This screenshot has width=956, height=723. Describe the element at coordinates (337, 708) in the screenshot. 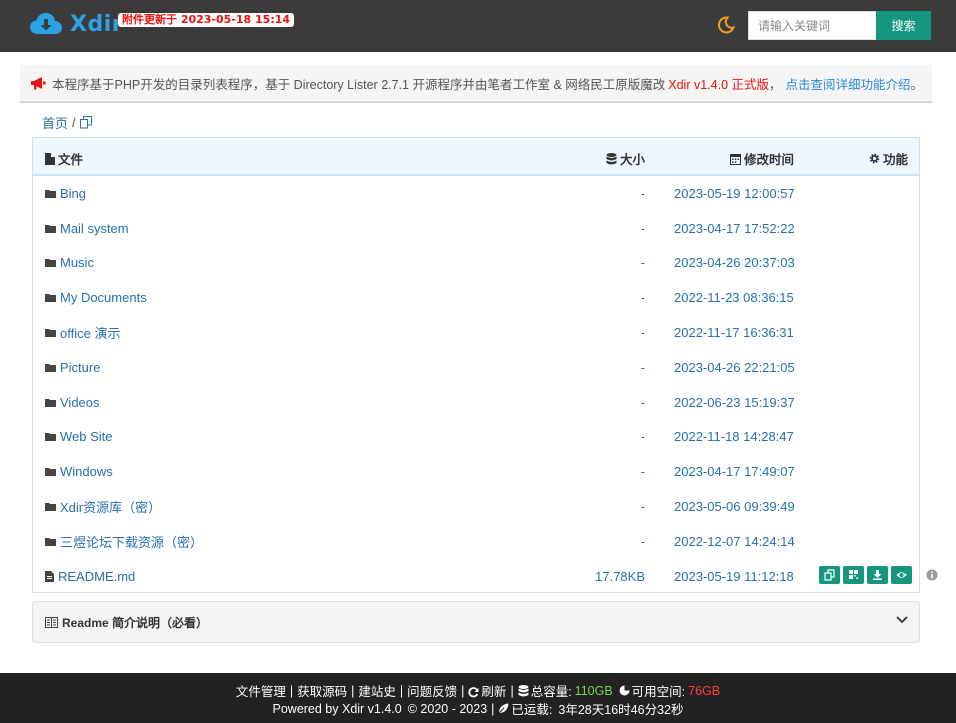

I see `footer-powered: Powered by Xdir v1.4.0` at that location.